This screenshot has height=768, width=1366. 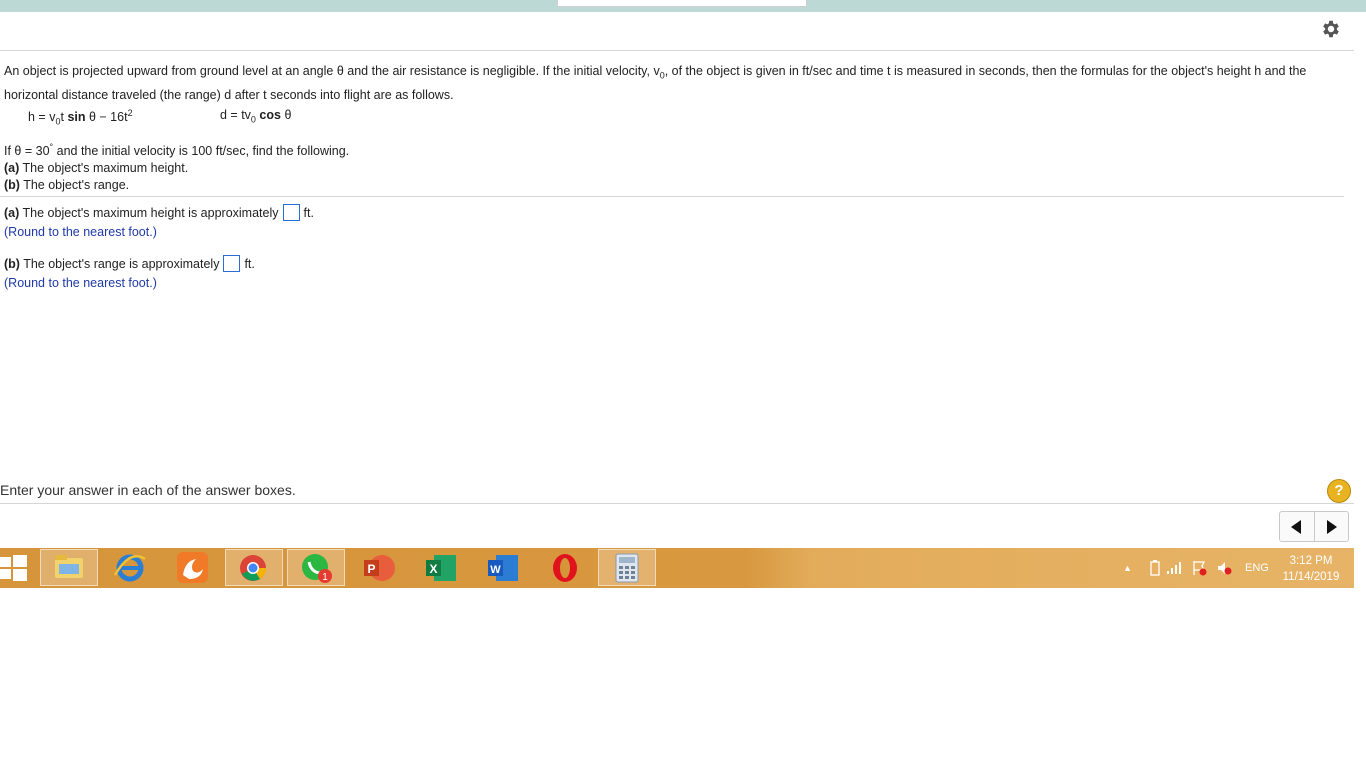 I want to click on taskbar-word: W, so click(x=503, y=567).